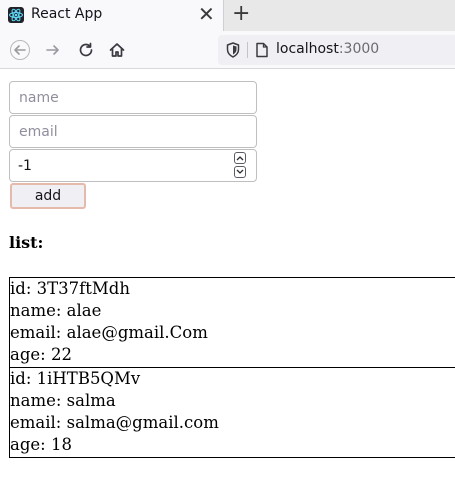  I want to click on home-icon, so click(117, 50).